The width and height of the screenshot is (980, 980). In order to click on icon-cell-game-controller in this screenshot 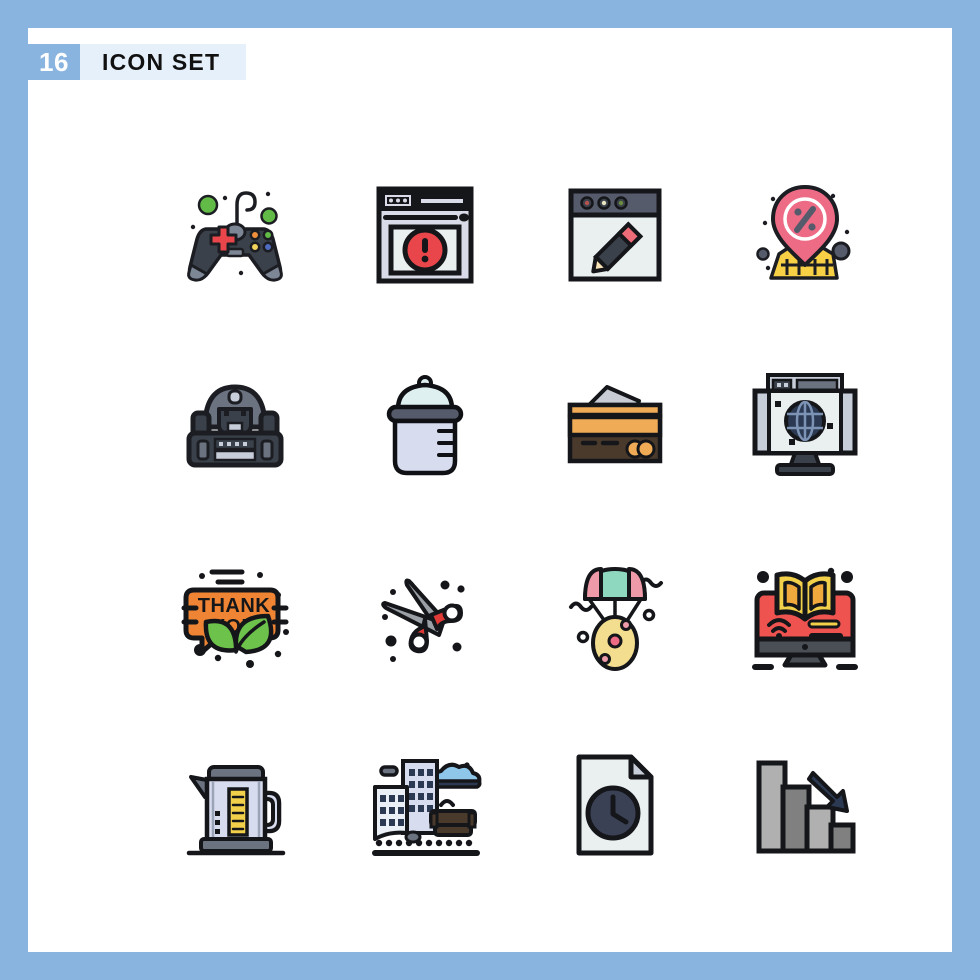, I will do `click(235, 235)`.